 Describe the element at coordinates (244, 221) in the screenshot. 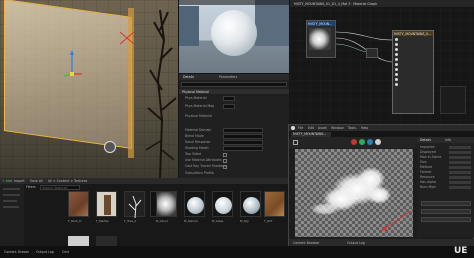

I see `asset-label: M_Sky` at that location.